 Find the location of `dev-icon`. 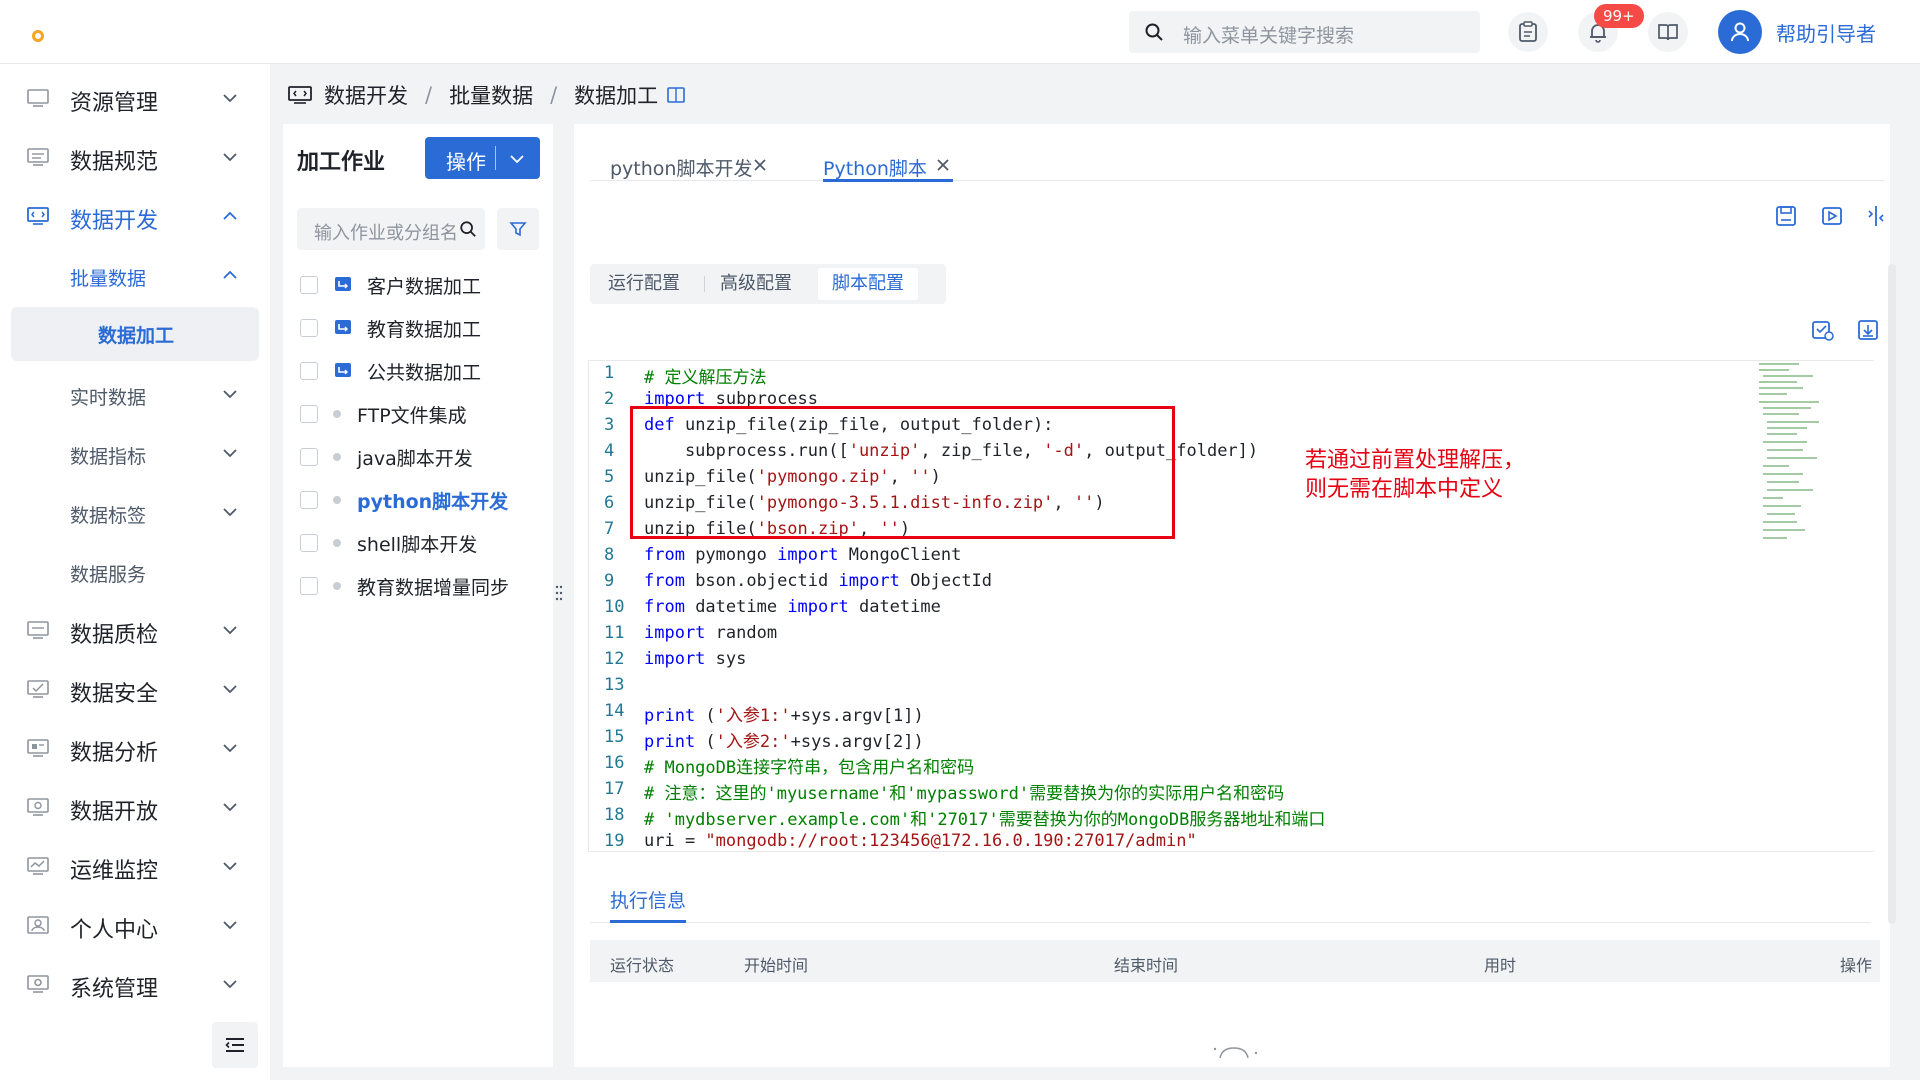

dev-icon is located at coordinates (300, 95).